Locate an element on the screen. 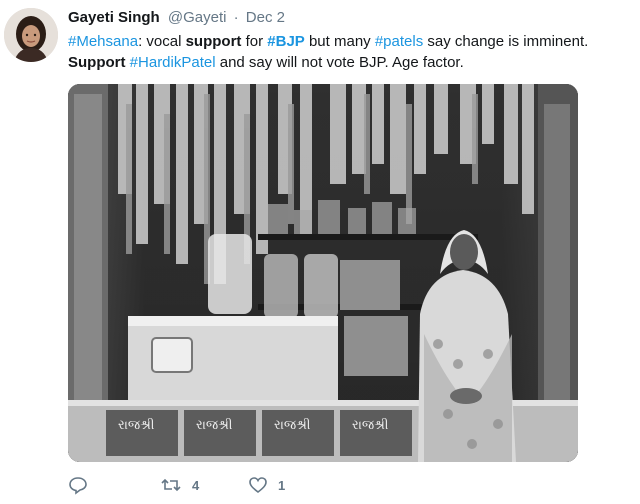  like-button: 1 is located at coordinates (266, 485).